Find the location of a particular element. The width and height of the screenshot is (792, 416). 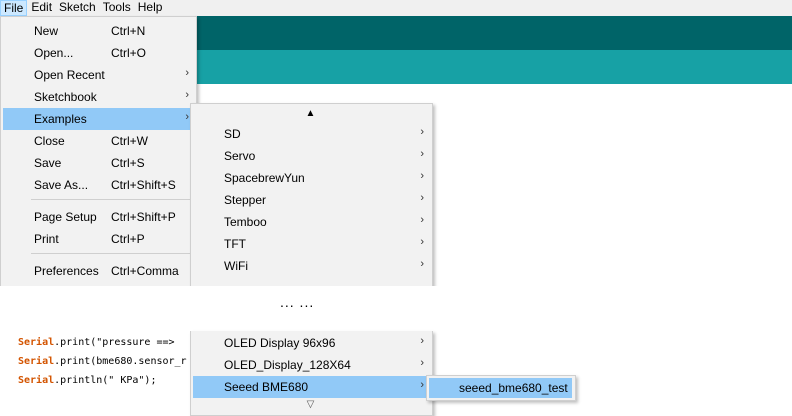

menu-item-examples: Examples › is located at coordinates (98, 119).